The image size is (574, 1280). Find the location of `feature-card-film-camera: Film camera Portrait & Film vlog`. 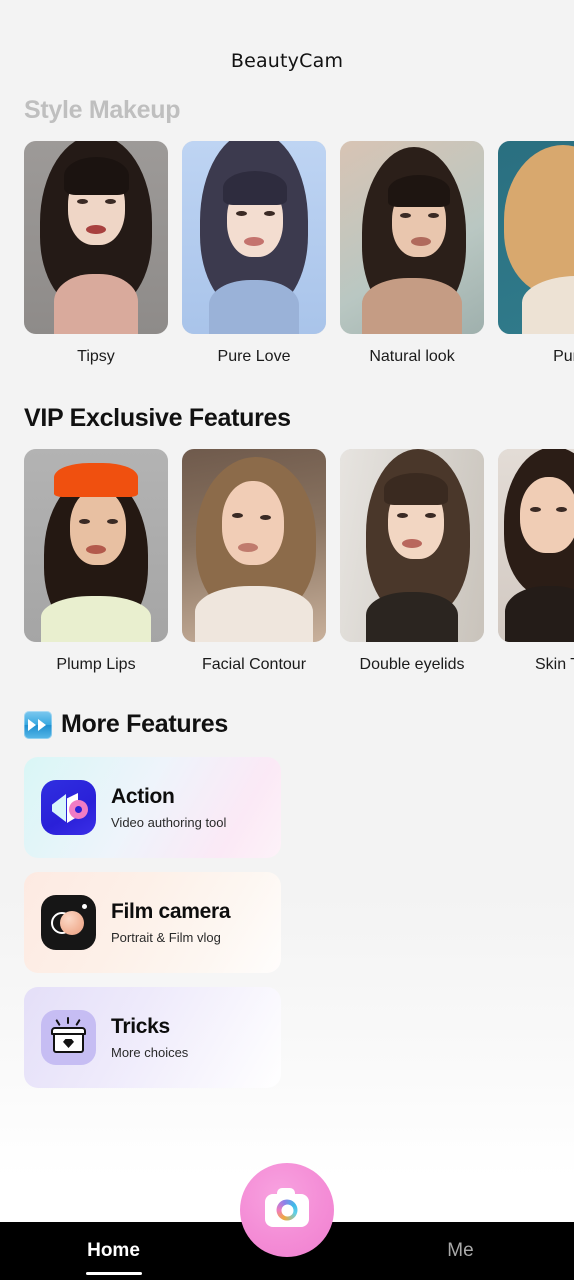

feature-card-film-camera: Film camera Portrait & Film vlog is located at coordinates (152, 922).